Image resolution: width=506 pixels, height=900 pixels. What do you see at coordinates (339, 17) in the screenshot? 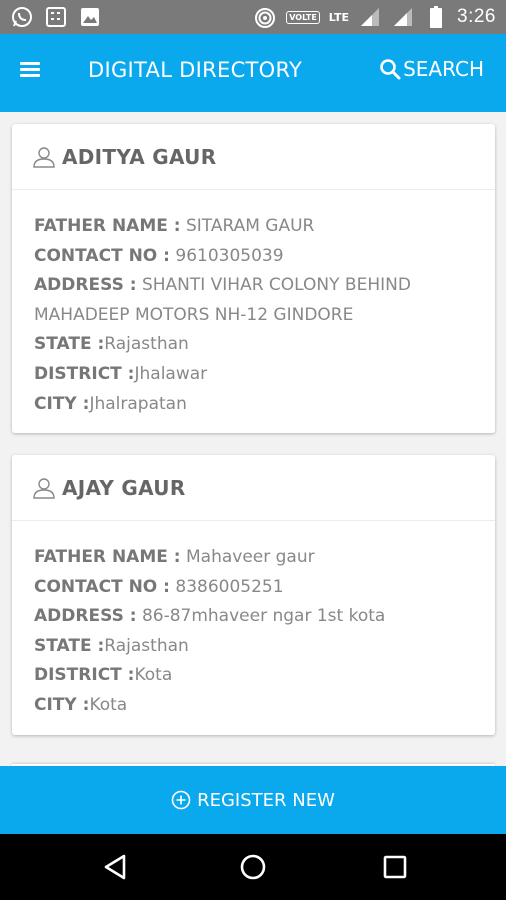
I see `lte-label: LTE` at bounding box center [339, 17].